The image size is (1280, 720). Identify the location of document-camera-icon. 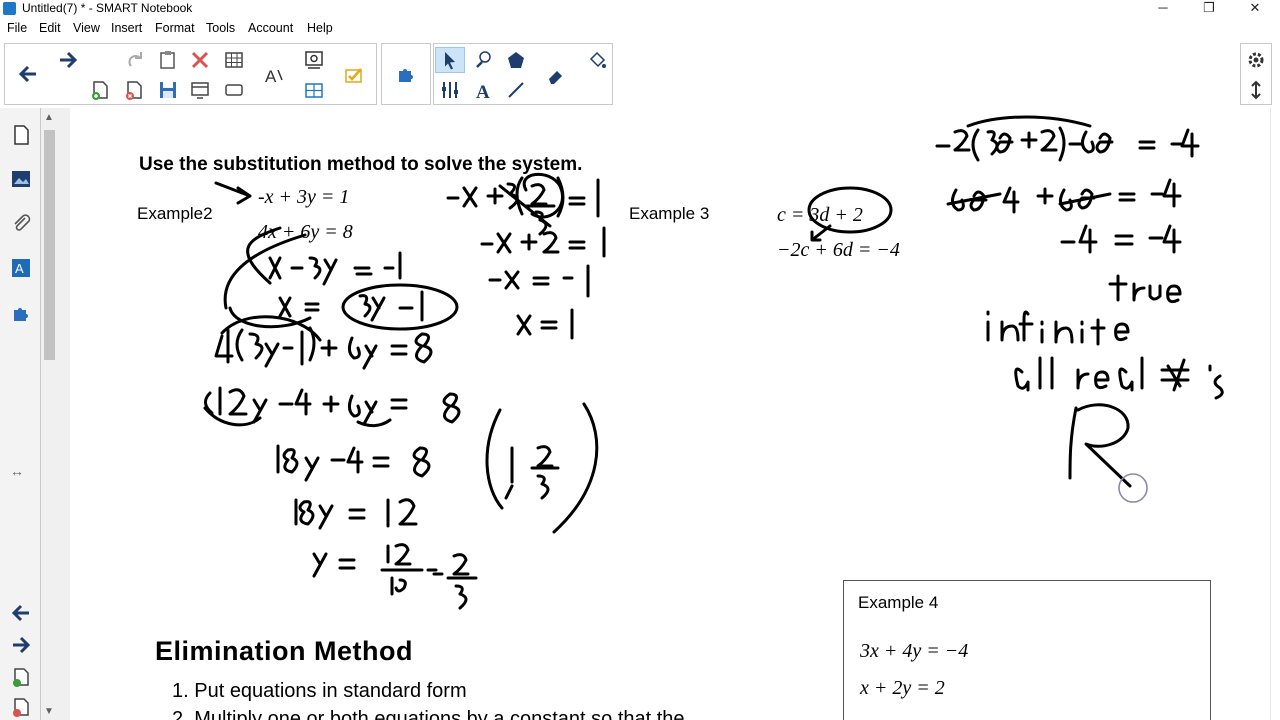
(314, 90).